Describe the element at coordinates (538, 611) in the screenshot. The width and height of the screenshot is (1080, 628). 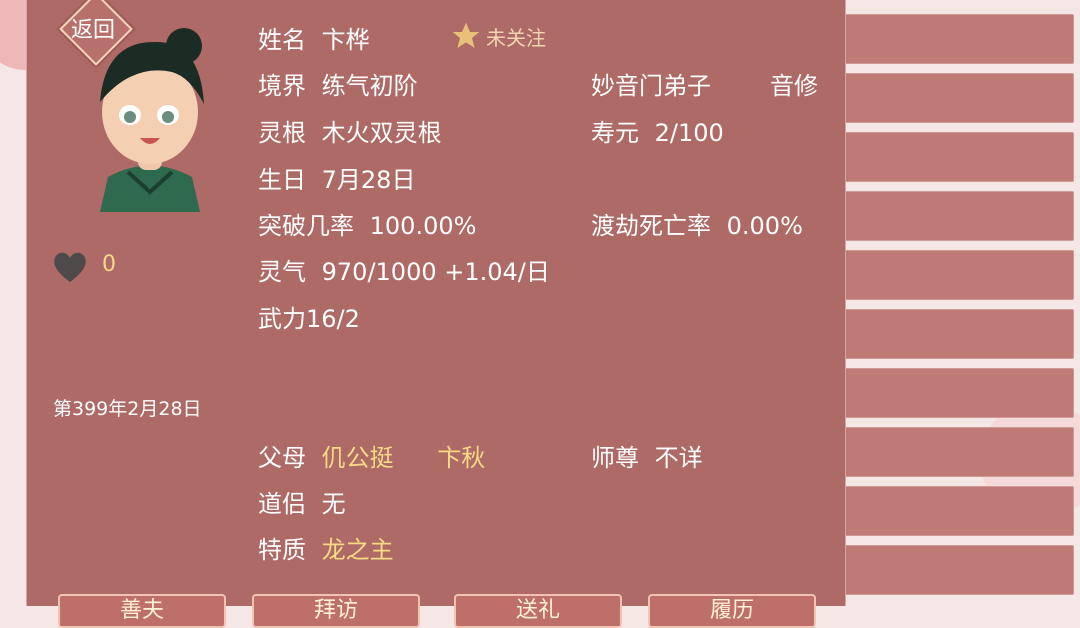
I see `bottom-action-button-3: 送礼` at that location.